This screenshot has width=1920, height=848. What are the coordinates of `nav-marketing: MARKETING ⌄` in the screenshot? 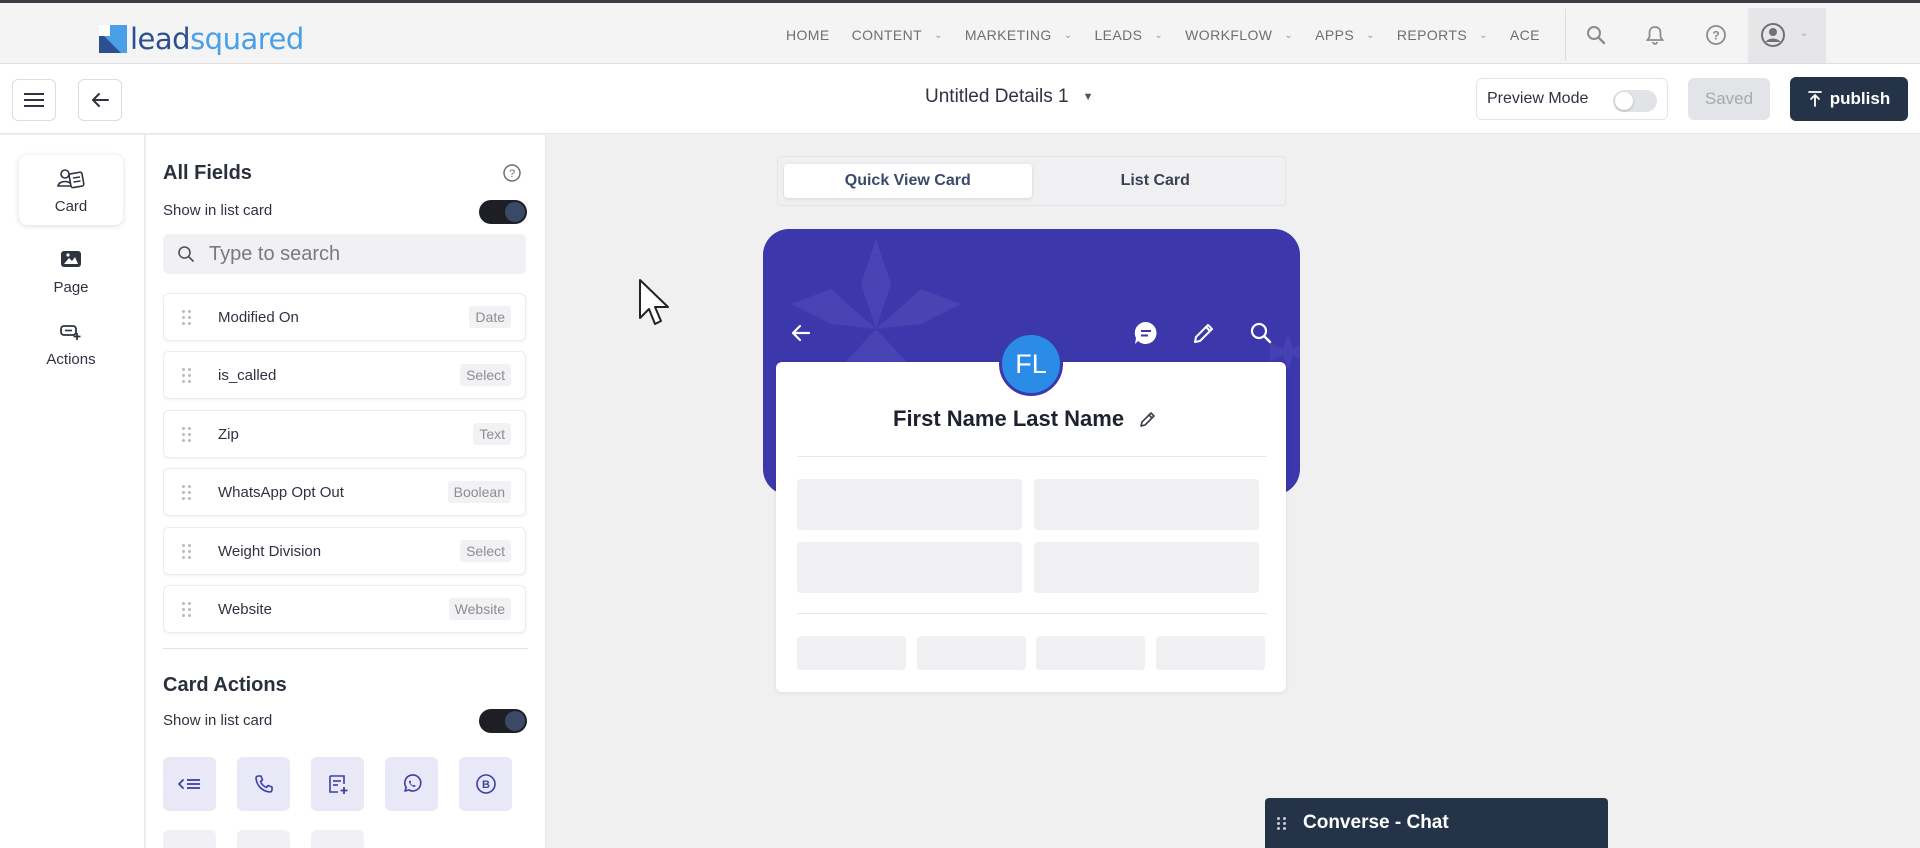 It's located at (1019, 35).